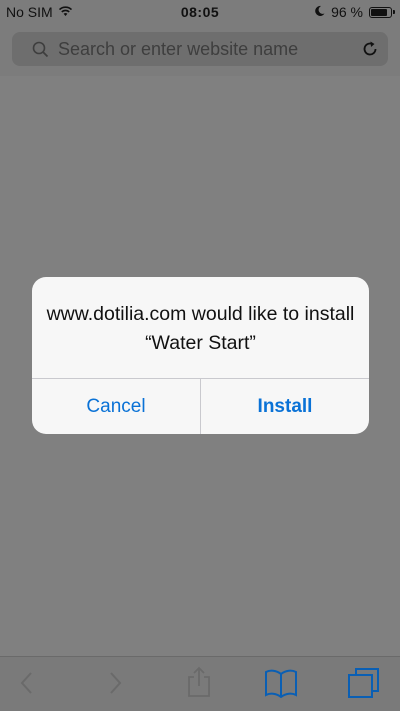 The width and height of the screenshot is (400, 711). Describe the element at coordinates (116, 406) in the screenshot. I see `cancel-button: Cancel` at that location.